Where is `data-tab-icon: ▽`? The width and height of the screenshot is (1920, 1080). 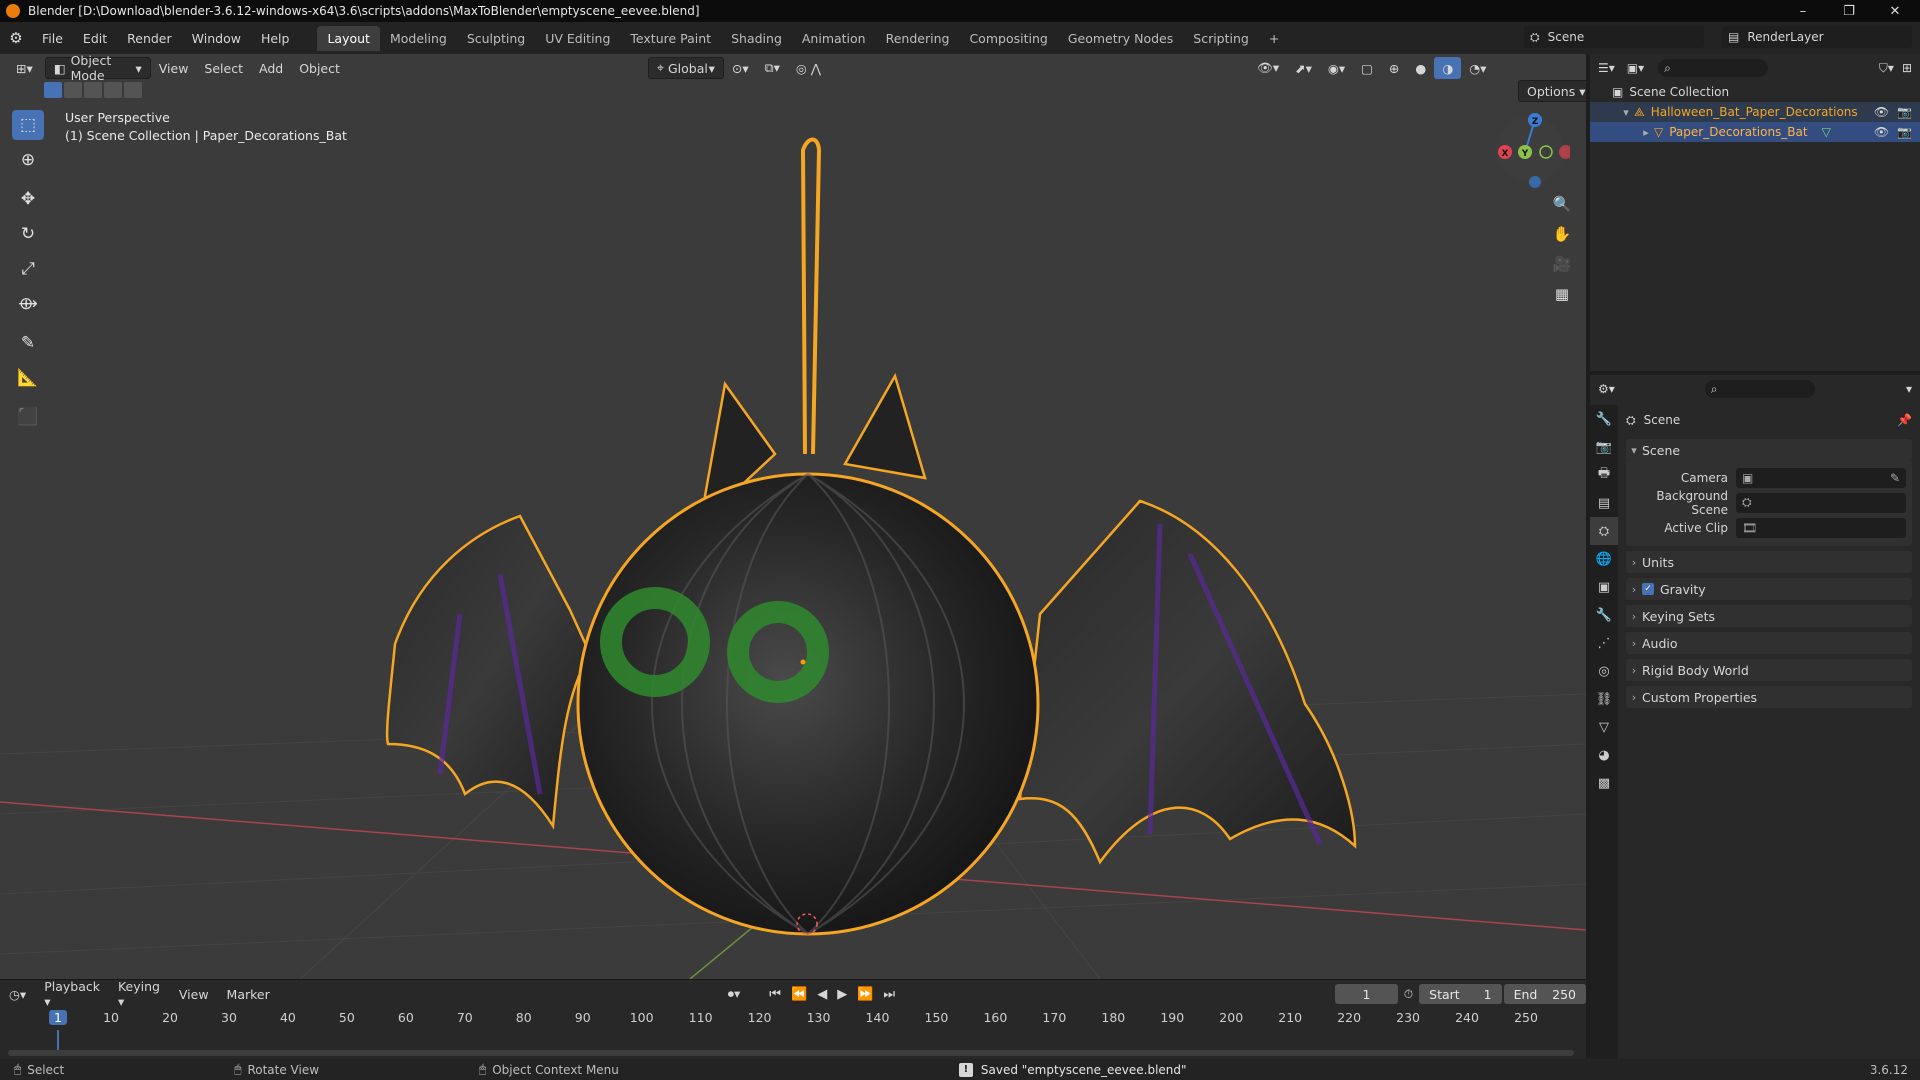
data-tab-icon: ▽ is located at coordinates (1604, 727).